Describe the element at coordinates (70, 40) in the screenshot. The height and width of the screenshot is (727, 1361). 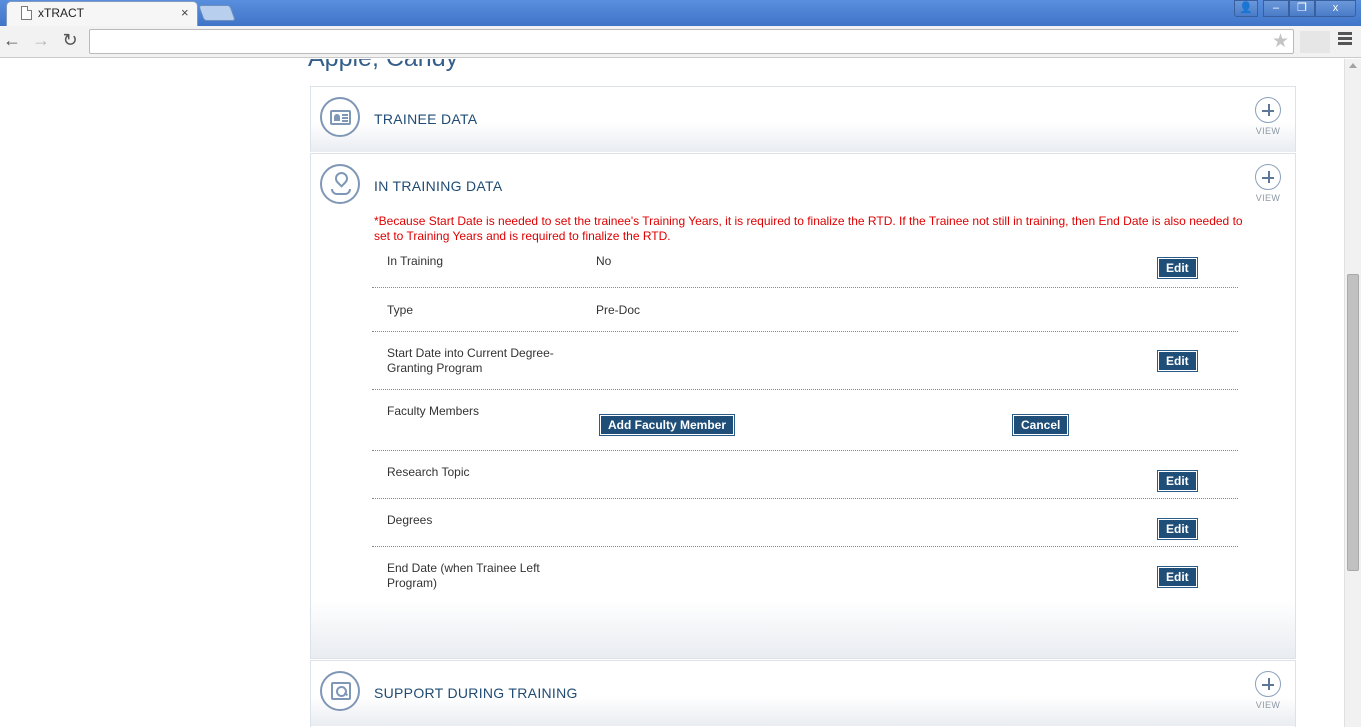
I see `reload-icon: ↻` at that location.